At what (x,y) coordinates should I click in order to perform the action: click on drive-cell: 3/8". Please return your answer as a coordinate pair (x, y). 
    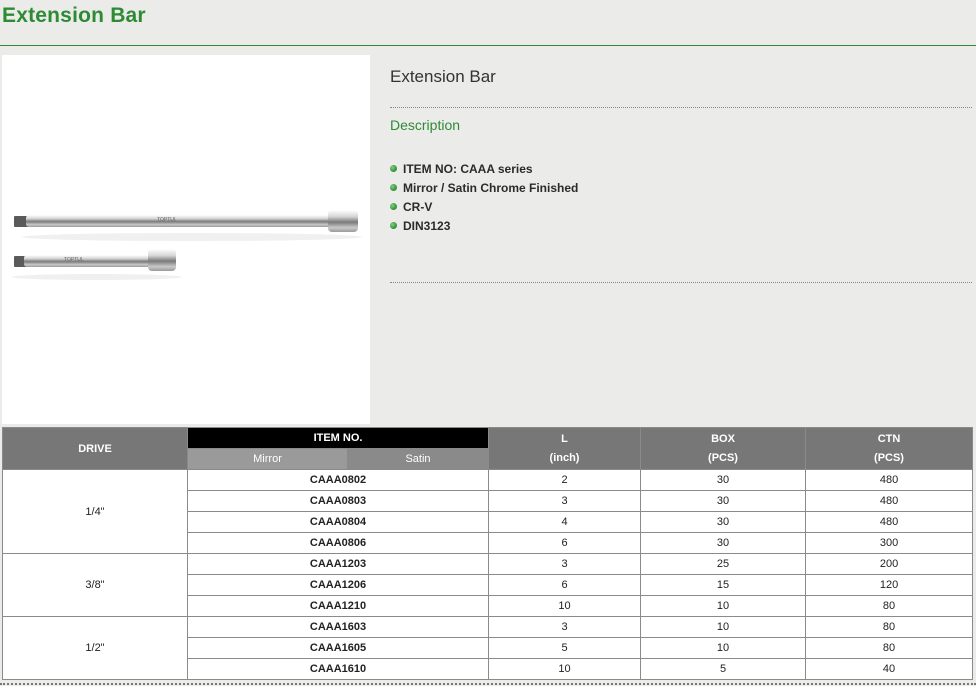
    Looking at the image, I should click on (95, 585).